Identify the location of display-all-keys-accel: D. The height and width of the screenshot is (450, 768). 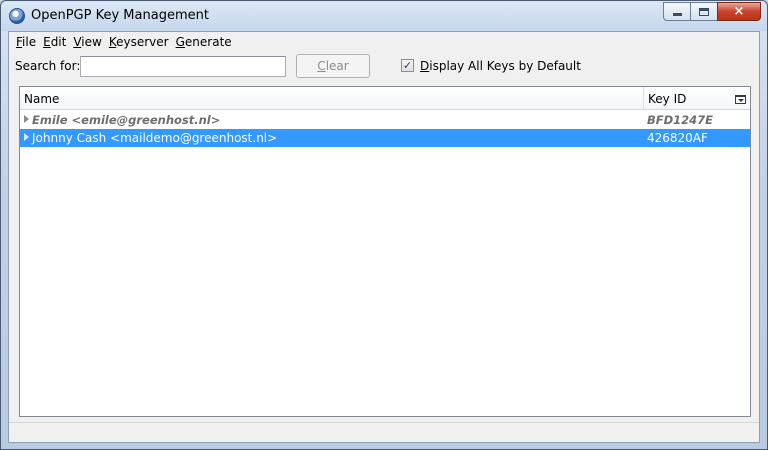
(425, 66).